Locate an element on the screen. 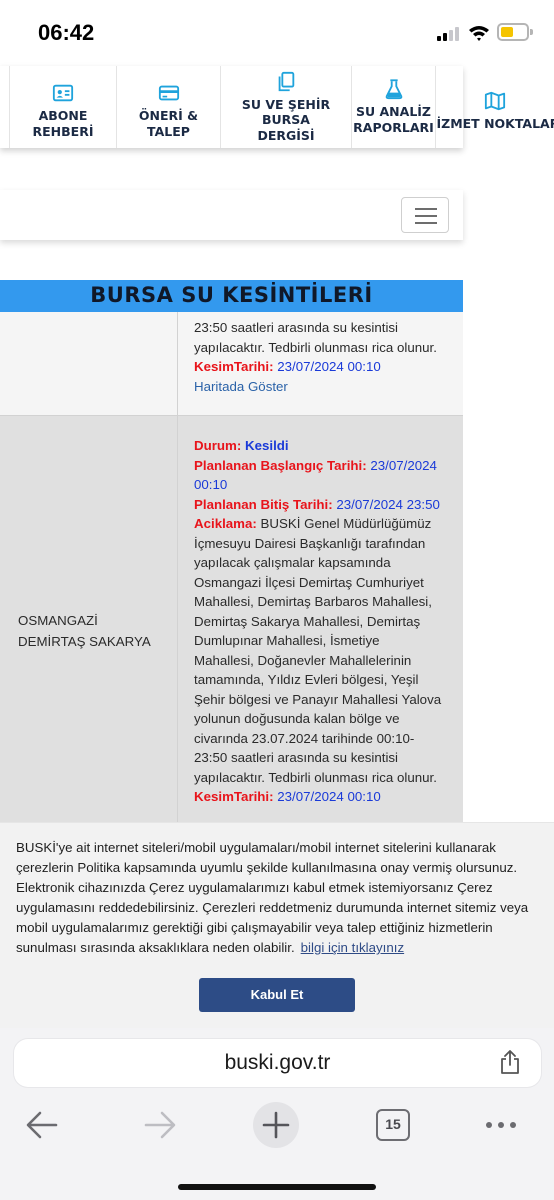 The width and height of the screenshot is (554, 1200). desc-line: Mahallesi, Doğanevler Mahallelerinin is located at coordinates (303, 660).